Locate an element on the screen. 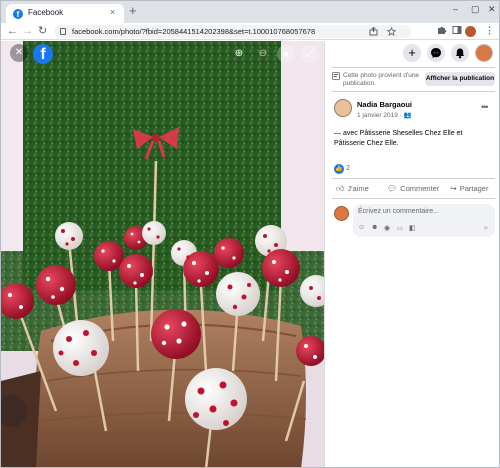 The image size is (500, 468). more-options-icon: ••• is located at coordinates (485, 107).